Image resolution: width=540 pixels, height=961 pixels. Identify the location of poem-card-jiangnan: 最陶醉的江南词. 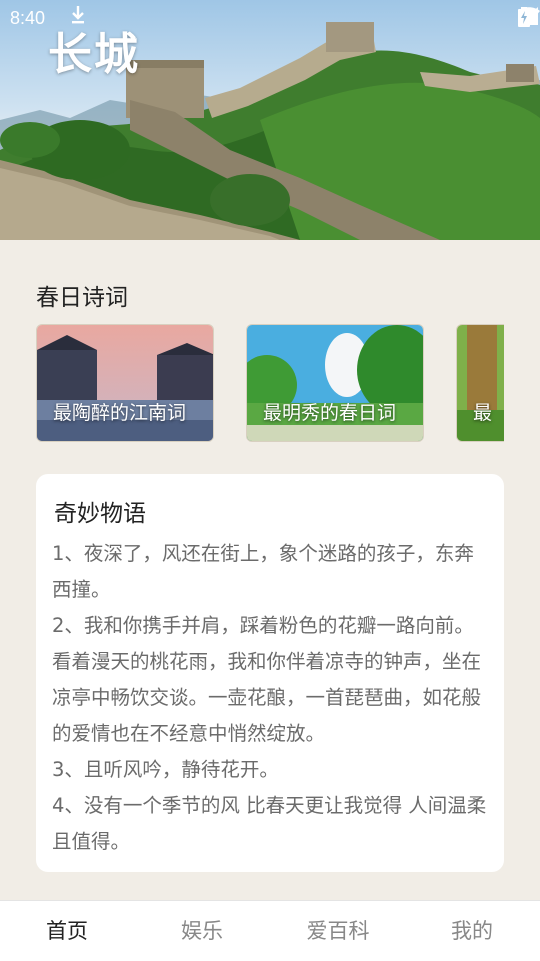
(125, 383).